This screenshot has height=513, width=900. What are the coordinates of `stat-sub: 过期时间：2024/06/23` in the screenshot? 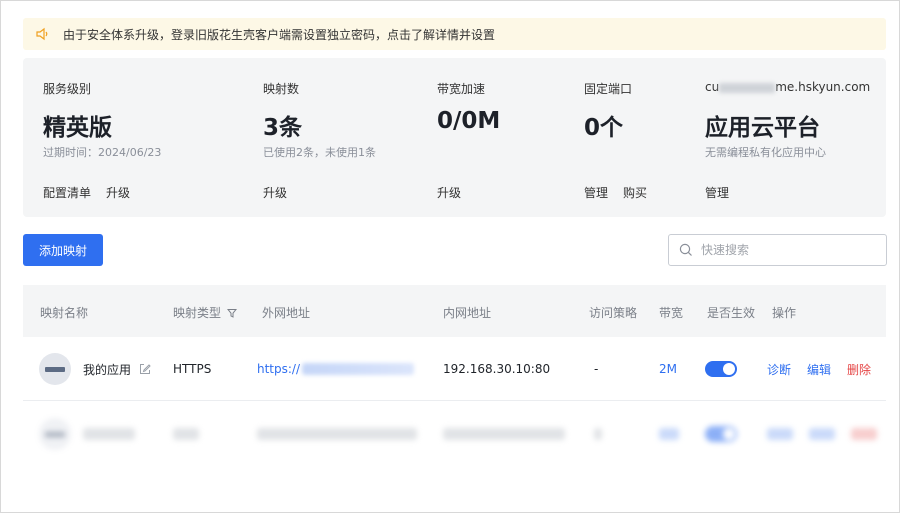 It's located at (102, 152).